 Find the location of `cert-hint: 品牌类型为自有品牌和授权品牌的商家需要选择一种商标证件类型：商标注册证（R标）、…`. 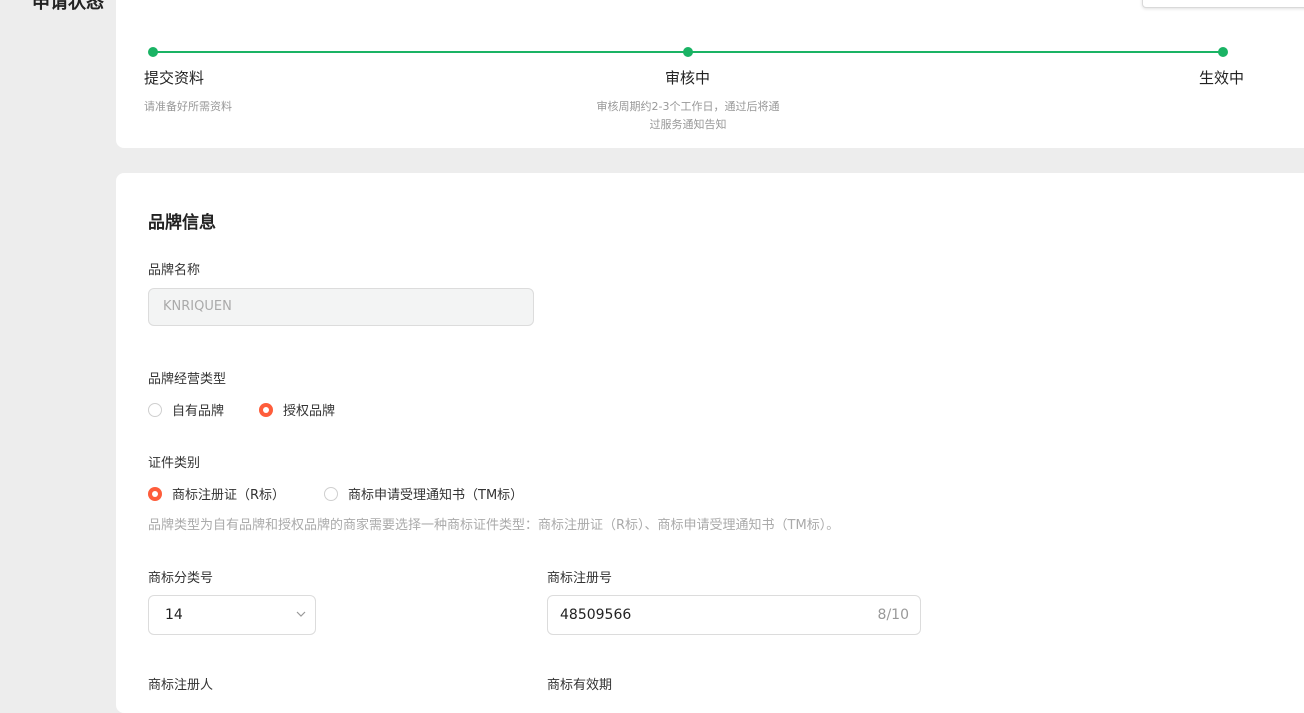

cert-hint: 品牌类型为自有品牌和授权品牌的商家需要选择一种商标证件类型：商标注册证（R标）、… is located at coordinates (494, 525).